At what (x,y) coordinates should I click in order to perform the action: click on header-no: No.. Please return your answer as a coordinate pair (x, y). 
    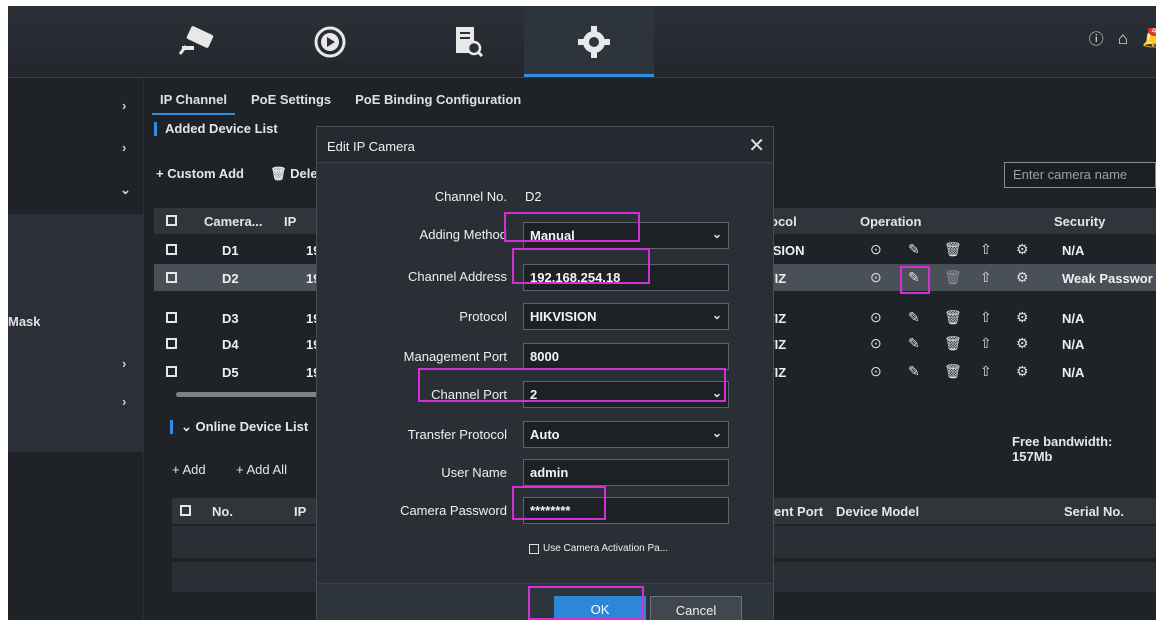
    Looking at the image, I should click on (222, 511).